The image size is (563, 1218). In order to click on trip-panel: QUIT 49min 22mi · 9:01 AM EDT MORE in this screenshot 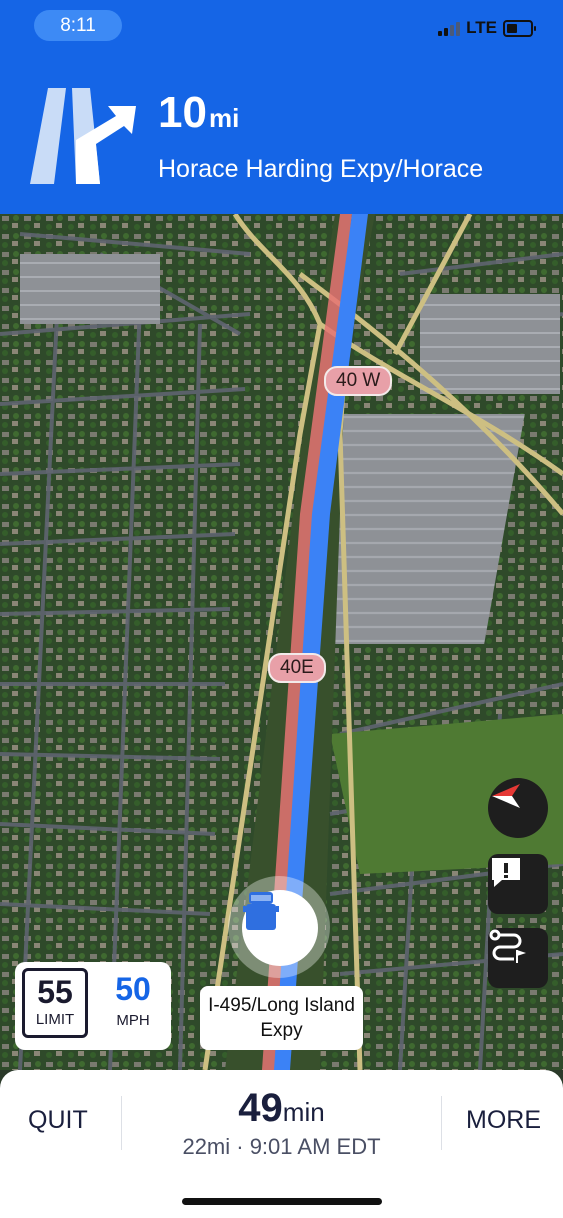, I will do `click(281, 1144)`.